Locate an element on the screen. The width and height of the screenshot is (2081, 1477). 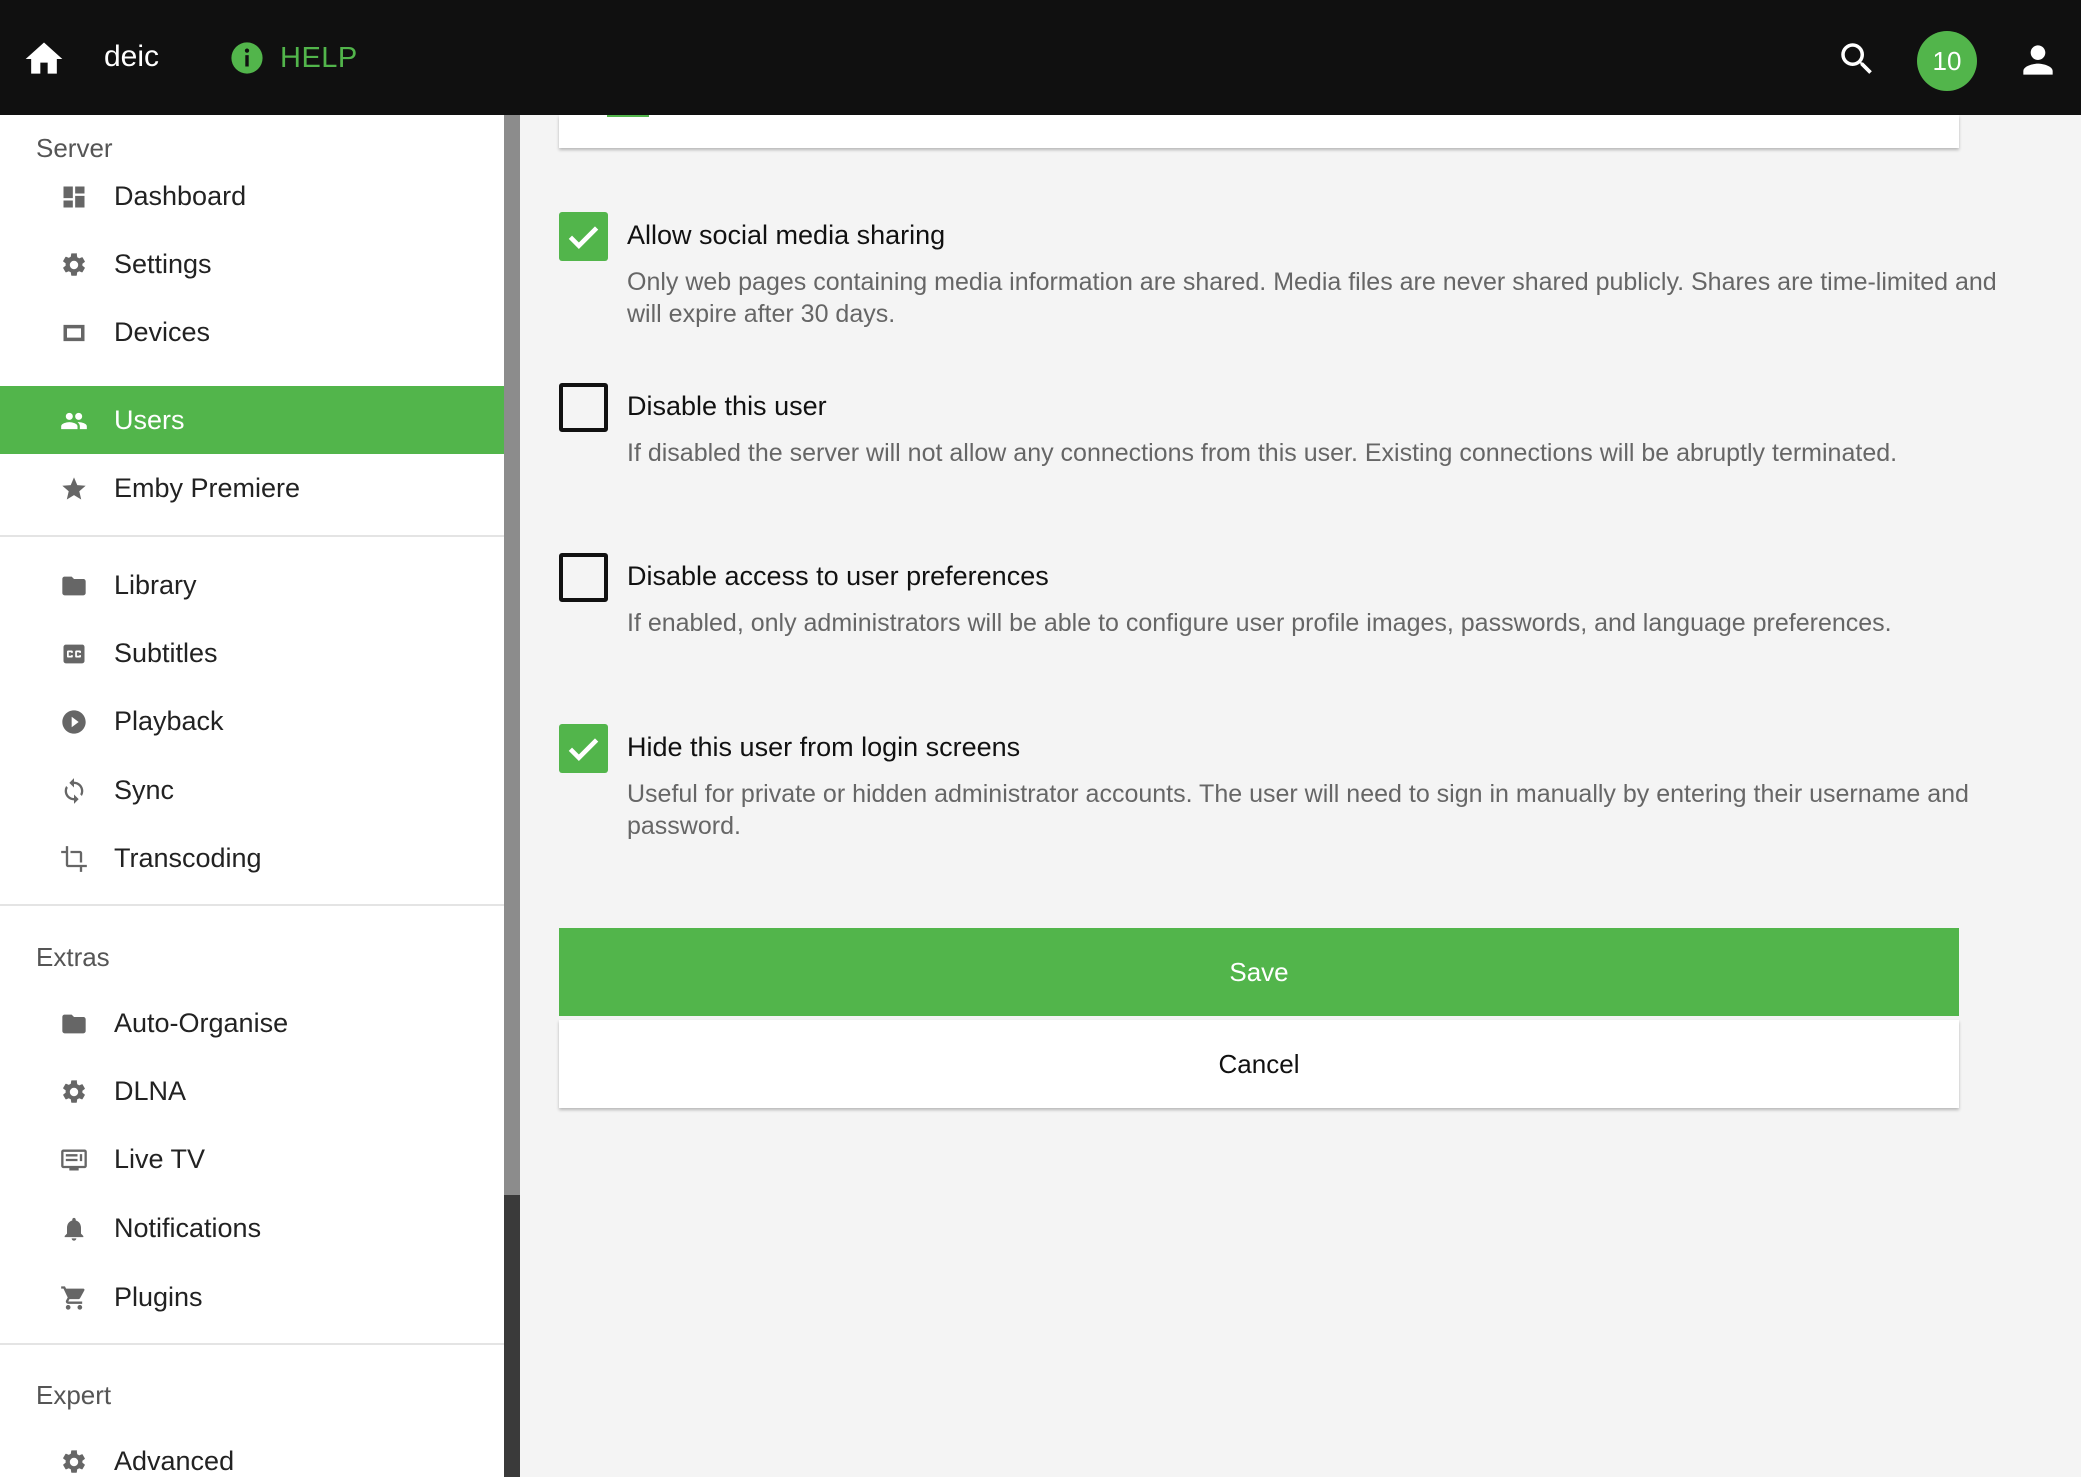
closed-caption-icon is located at coordinates (74, 654).